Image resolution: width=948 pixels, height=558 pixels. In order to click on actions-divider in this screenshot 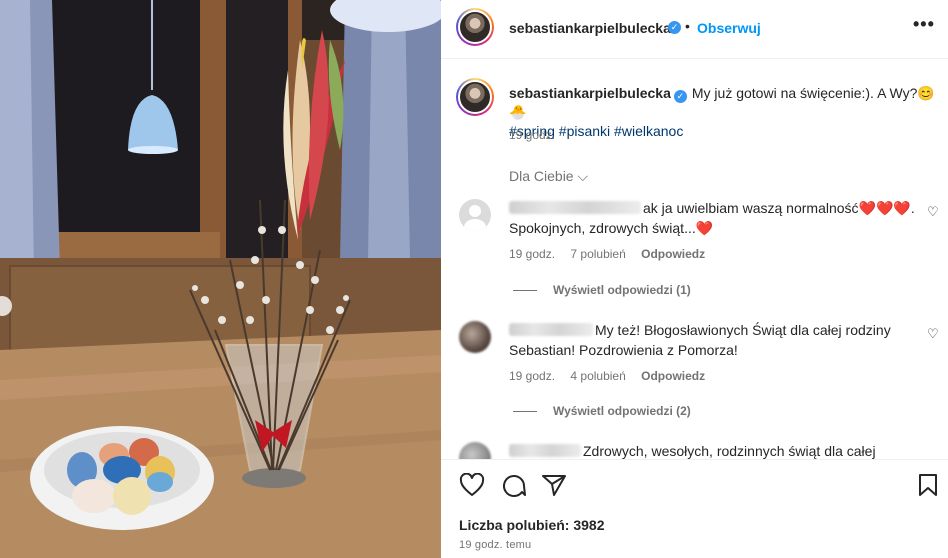, I will do `click(694, 459)`.